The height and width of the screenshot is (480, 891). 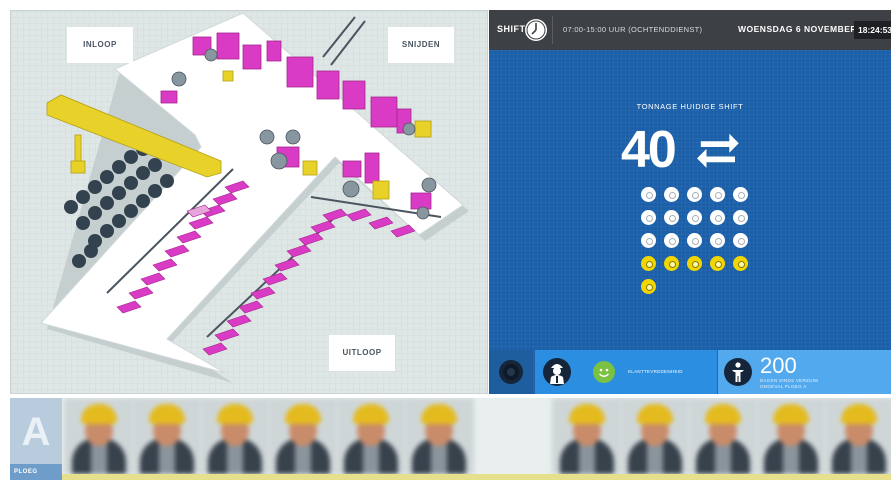 I want to click on safety-days-count: 200, so click(x=778, y=365).